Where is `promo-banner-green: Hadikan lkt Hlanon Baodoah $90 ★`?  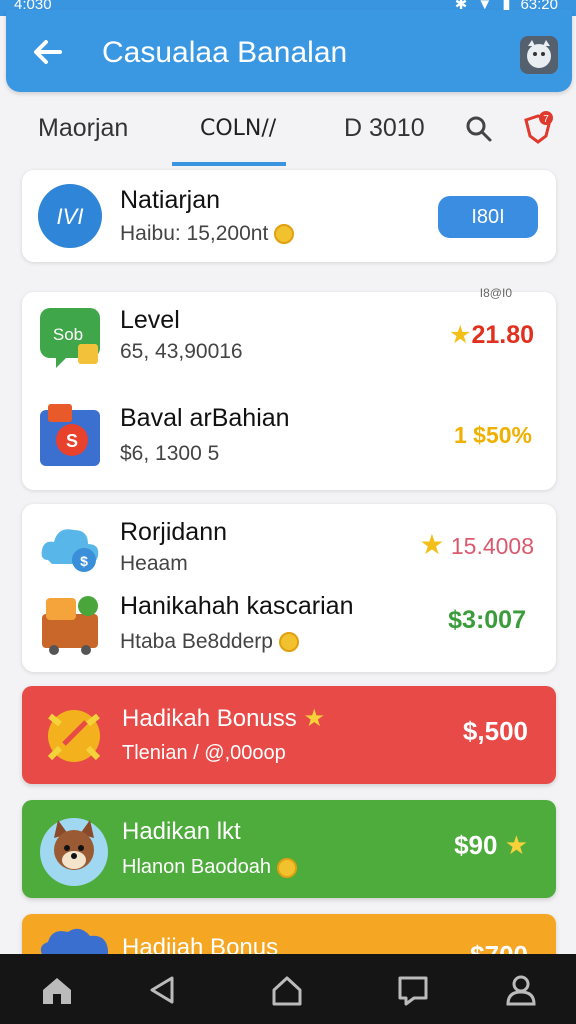
promo-banner-green: Hadikan lkt Hlanon Baodoah $90 ★ is located at coordinates (289, 849).